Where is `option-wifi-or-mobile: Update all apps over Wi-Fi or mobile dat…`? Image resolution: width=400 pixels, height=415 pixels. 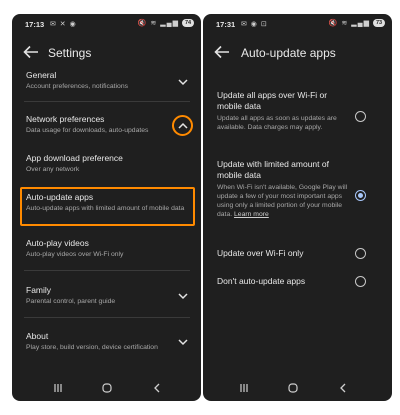
option-wifi-or-mobile: Update all apps over Wi-Fi or mobile dat… is located at coordinates (284, 111).